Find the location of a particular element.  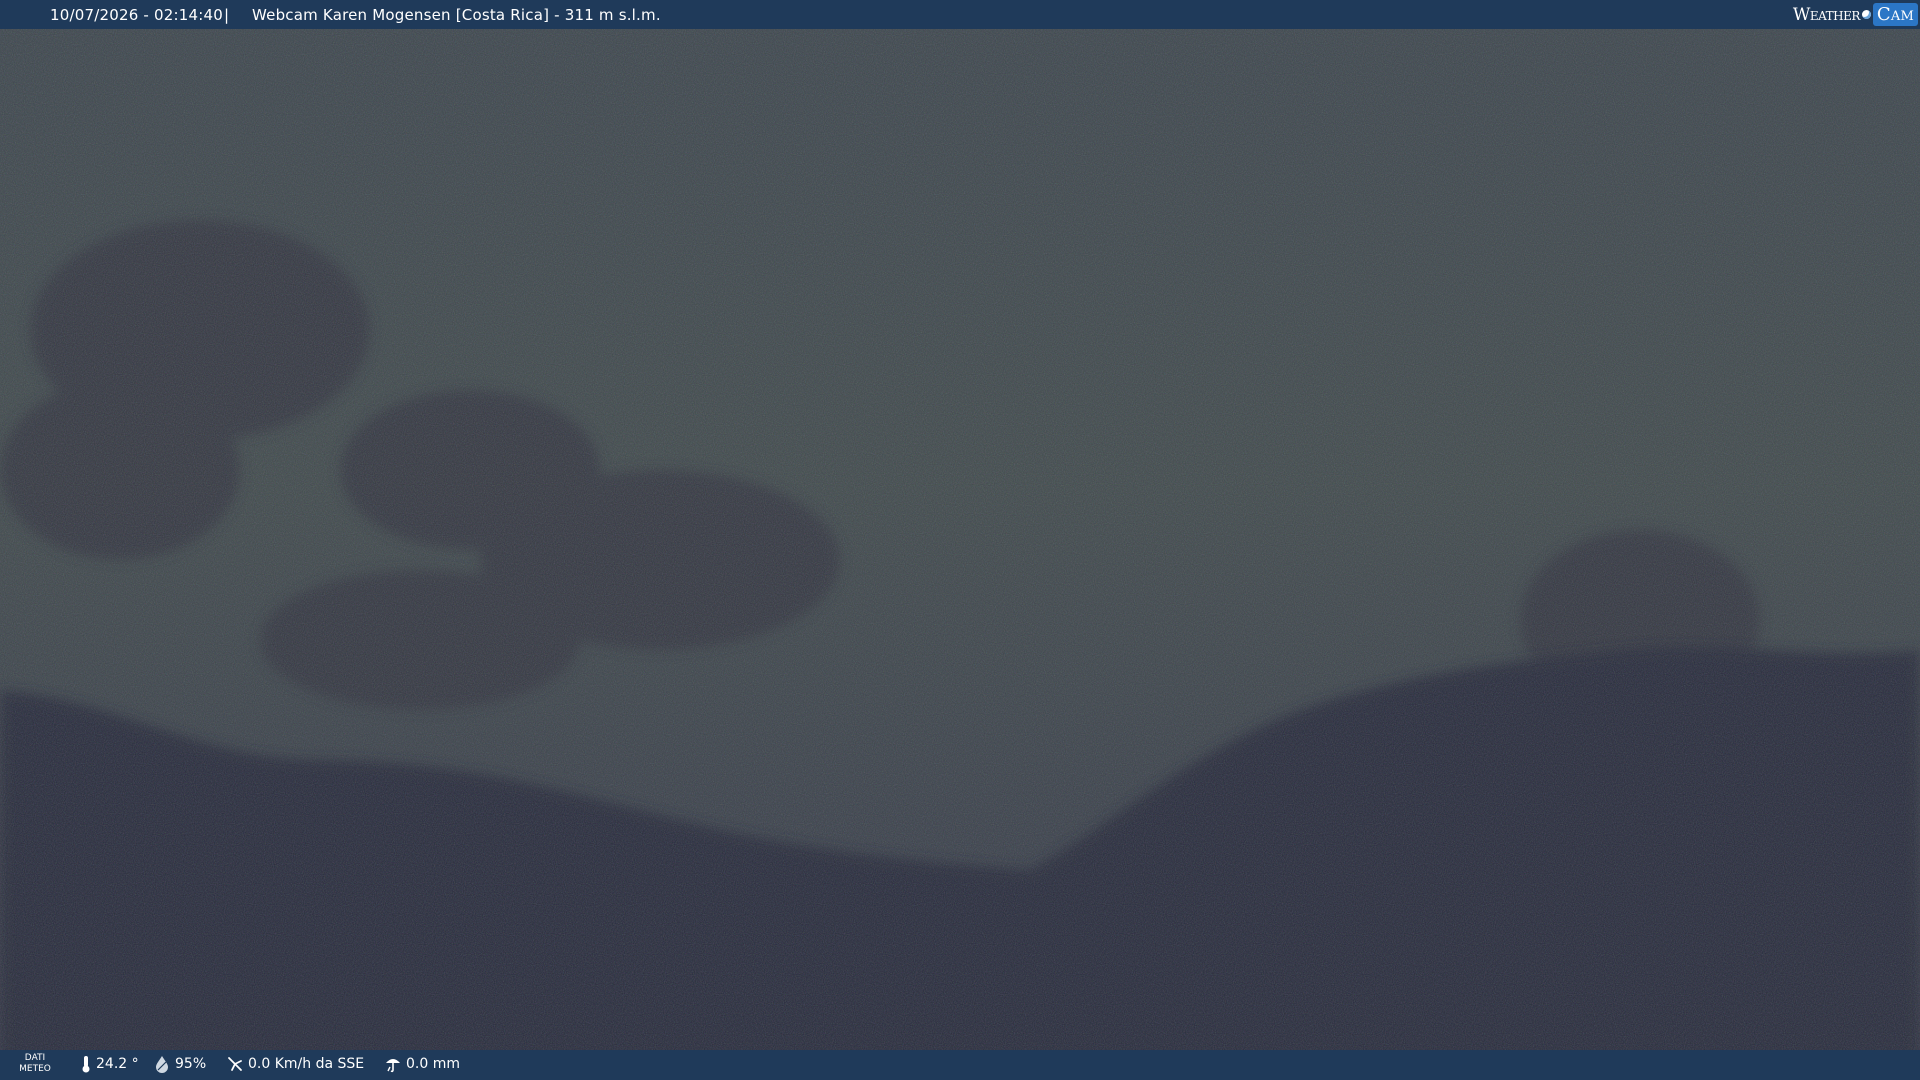

temperature-reading: 24.2 ° is located at coordinates (109, 1064).